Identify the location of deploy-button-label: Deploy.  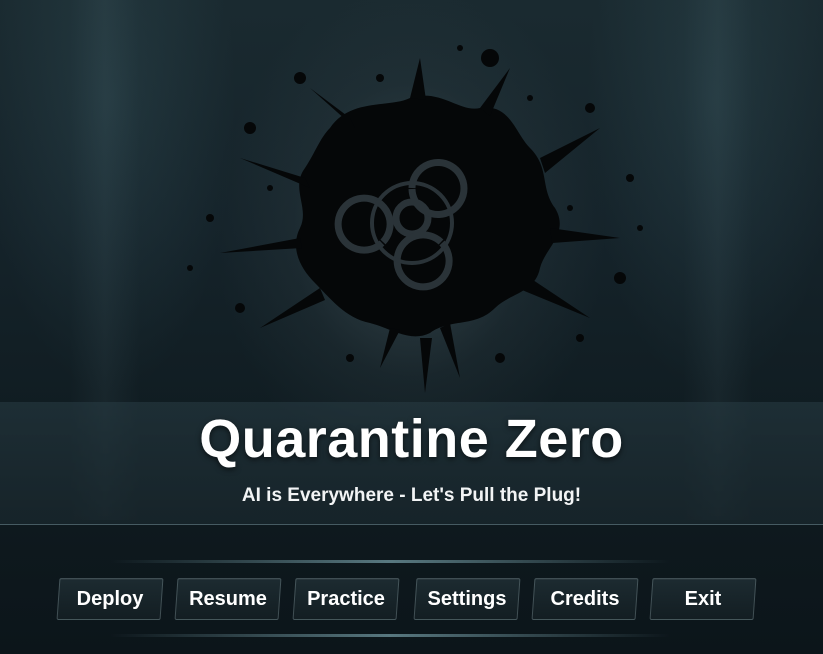
(110, 598).